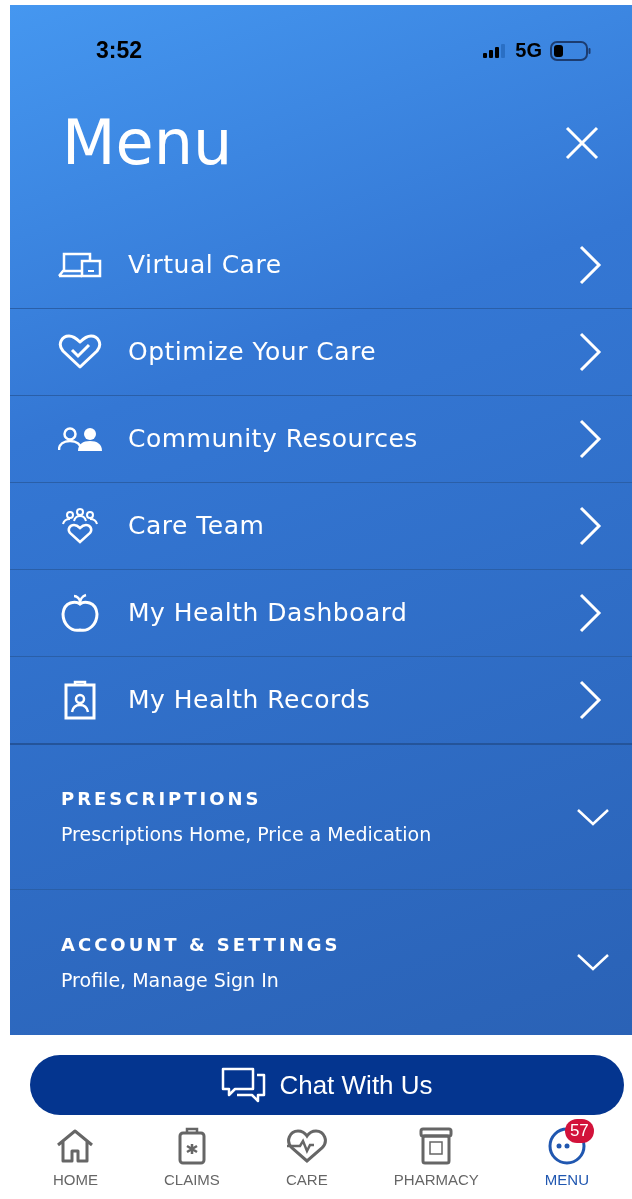 The height and width of the screenshot is (1199, 632). What do you see at coordinates (579, 1131) in the screenshot?
I see `notification-badge: 57` at bounding box center [579, 1131].